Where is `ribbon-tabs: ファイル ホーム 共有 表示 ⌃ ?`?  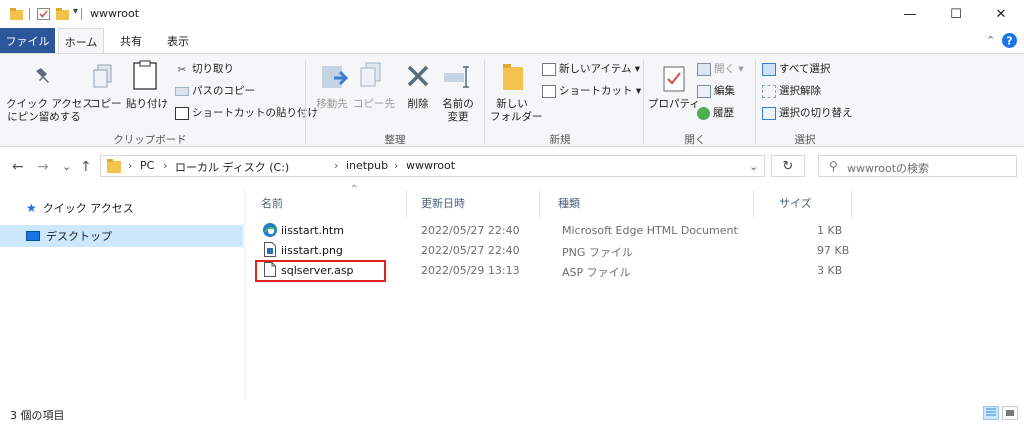 ribbon-tabs: ファイル ホーム 共有 表示 ⌃ ? is located at coordinates (512, 41).